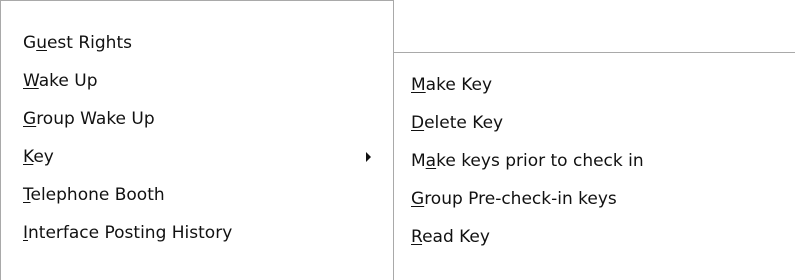 Image resolution: width=795 pixels, height=280 pixels. What do you see at coordinates (28, 157) in the screenshot?
I see `accelerator-key: K` at bounding box center [28, 157].